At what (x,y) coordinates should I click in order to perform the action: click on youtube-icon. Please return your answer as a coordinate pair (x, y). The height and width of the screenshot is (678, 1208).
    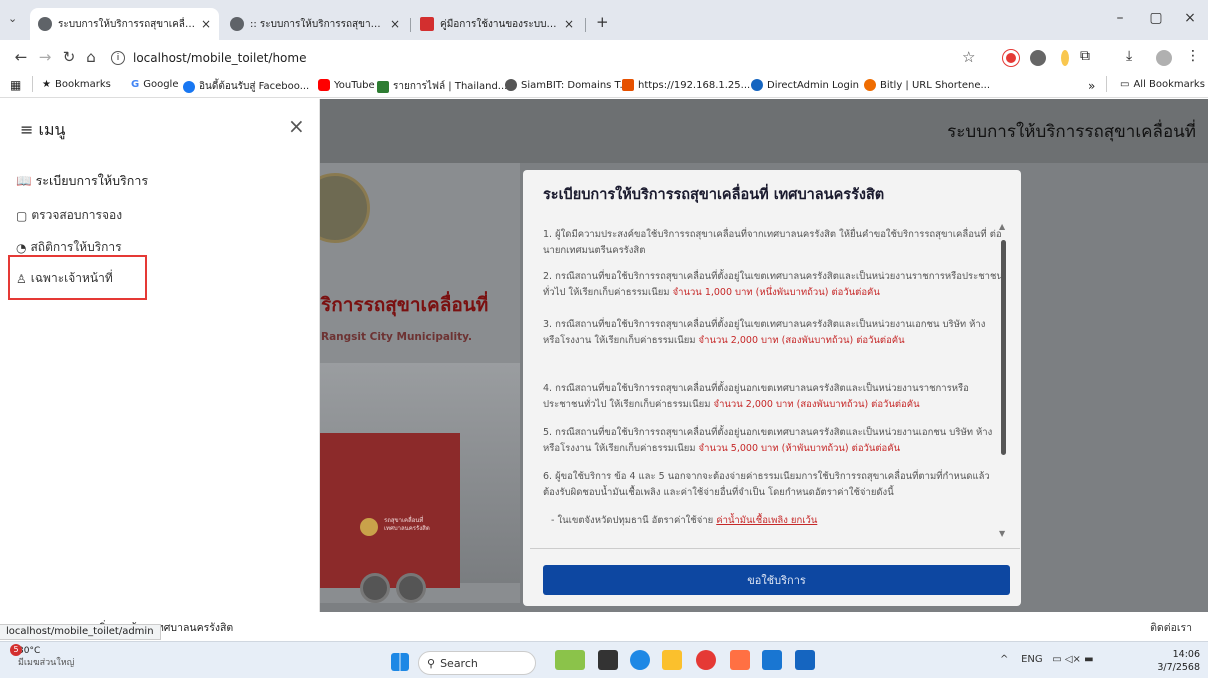
    Looking at the image, I should click on (324, 85).